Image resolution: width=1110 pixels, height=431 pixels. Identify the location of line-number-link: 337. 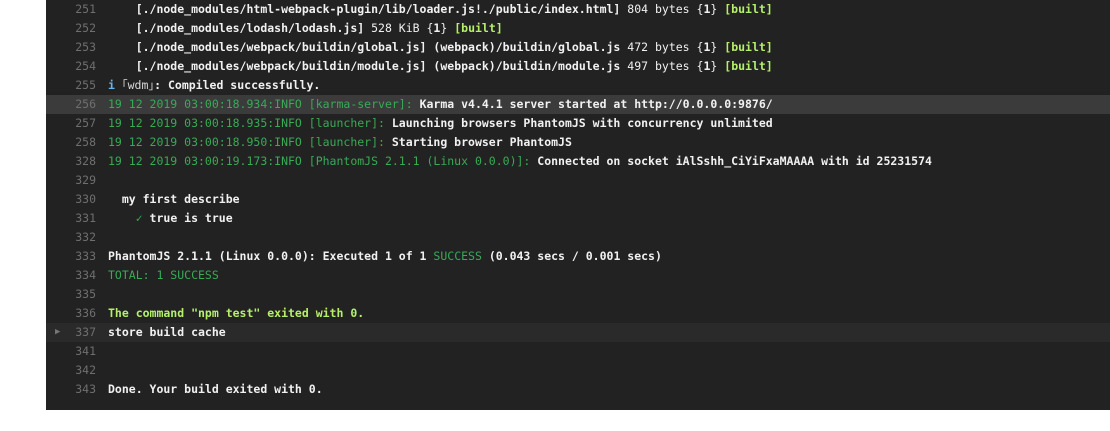
(71, 332).